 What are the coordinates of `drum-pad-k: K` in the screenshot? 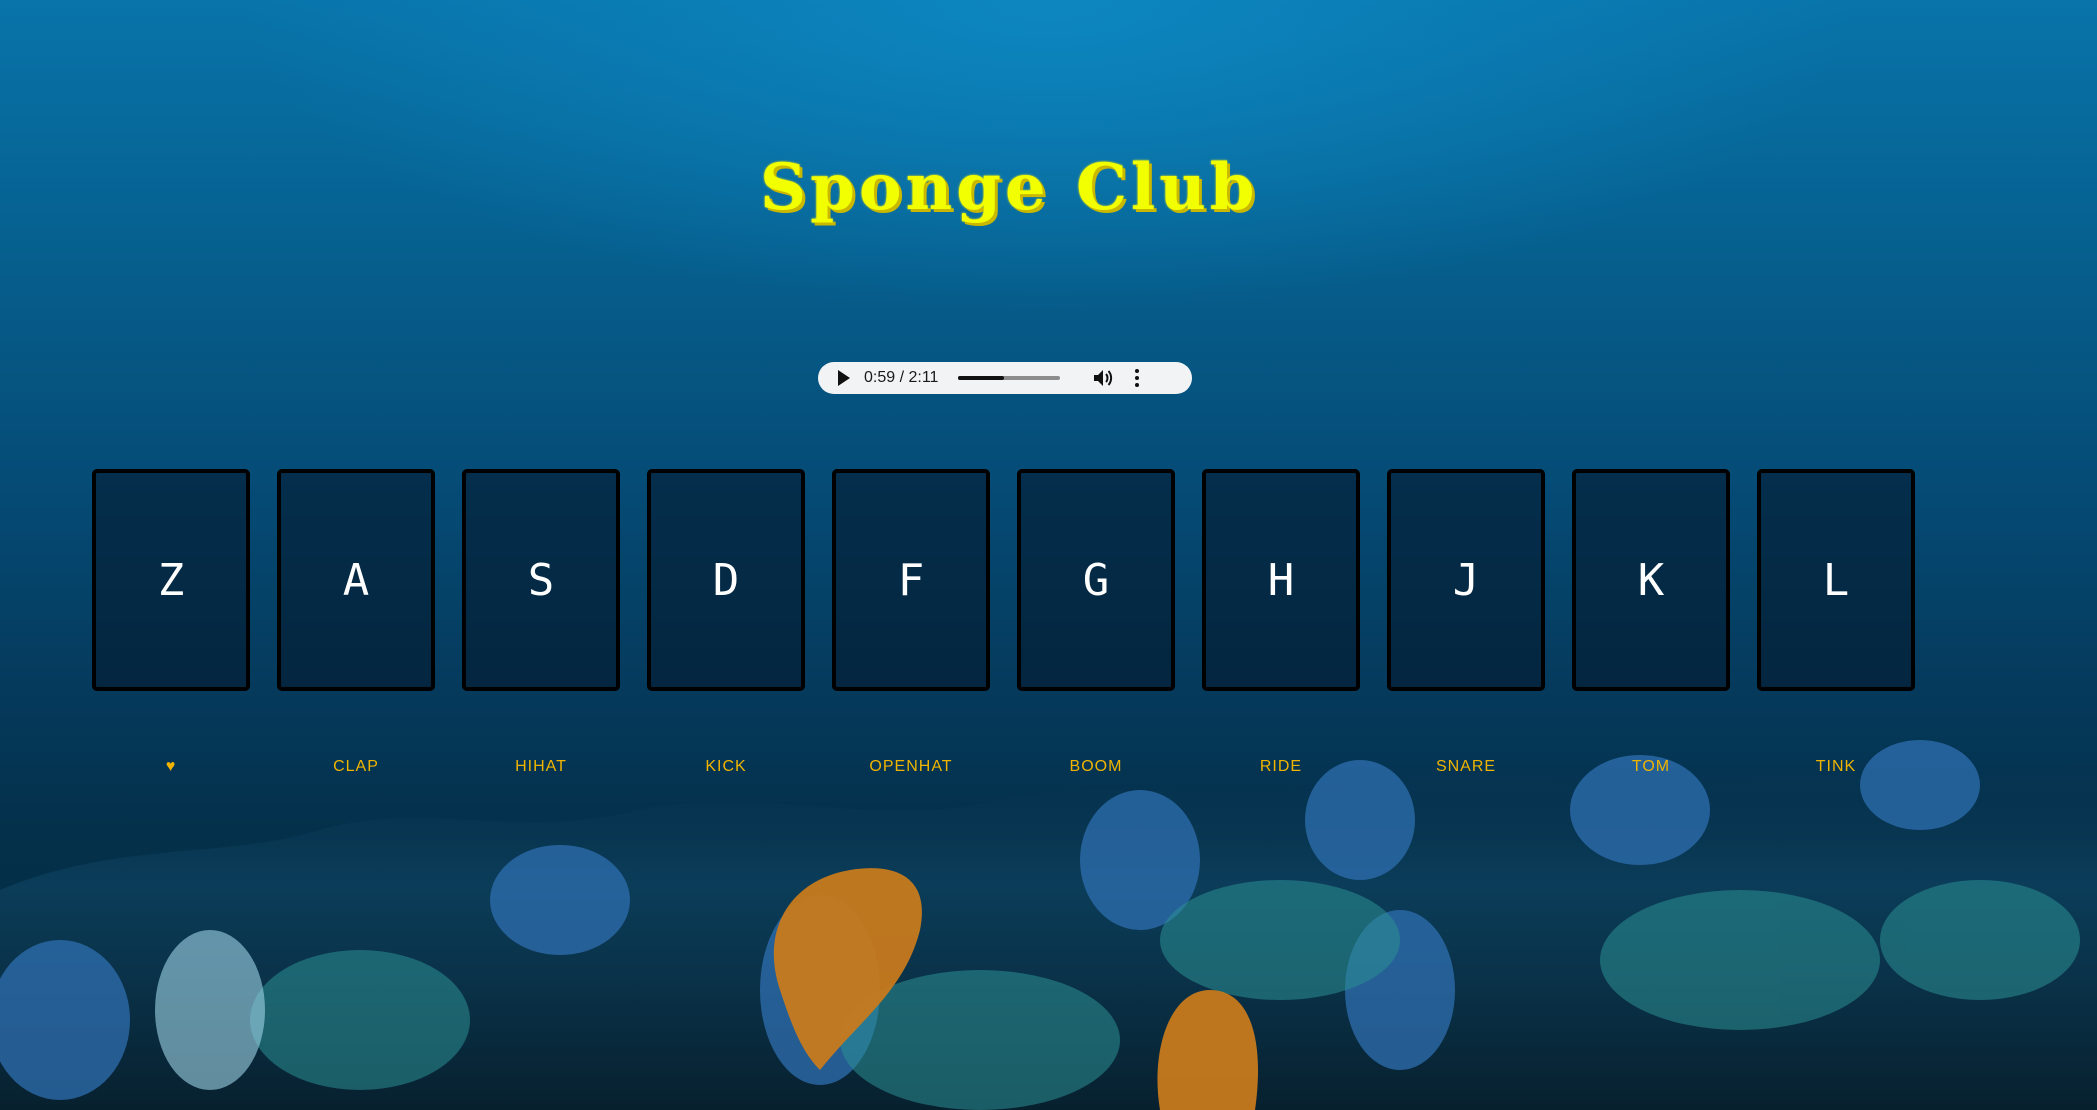 It's located at (1651, 580).